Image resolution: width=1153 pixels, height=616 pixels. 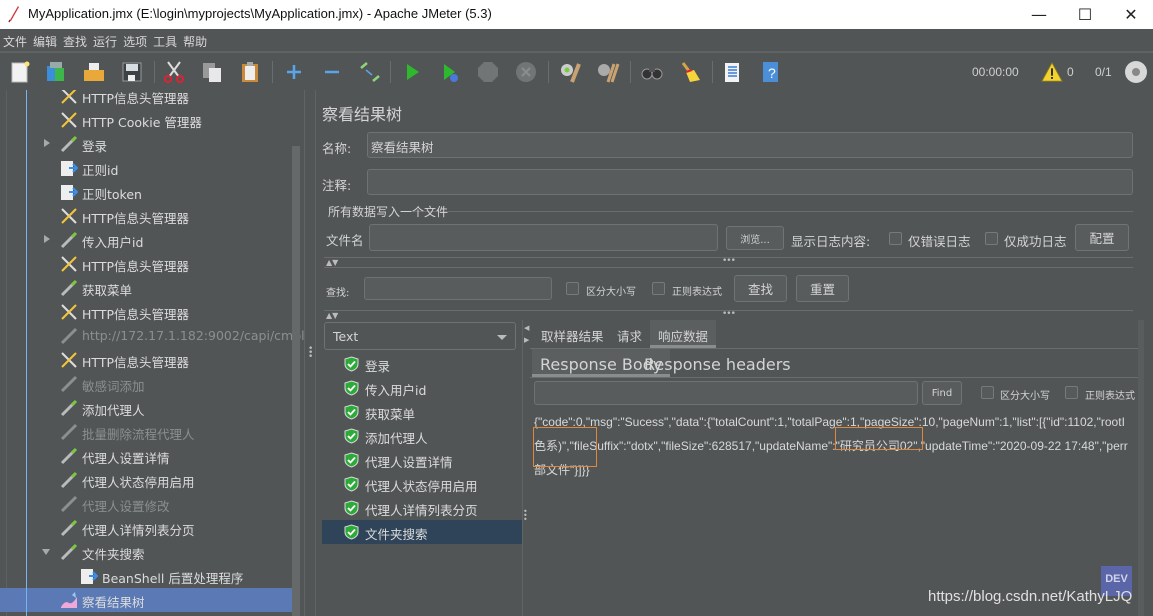 What do you see at coordinates (1130, 14) in the screenshot?
I see `close-button: ✕` at bounding box center [1130, 14].